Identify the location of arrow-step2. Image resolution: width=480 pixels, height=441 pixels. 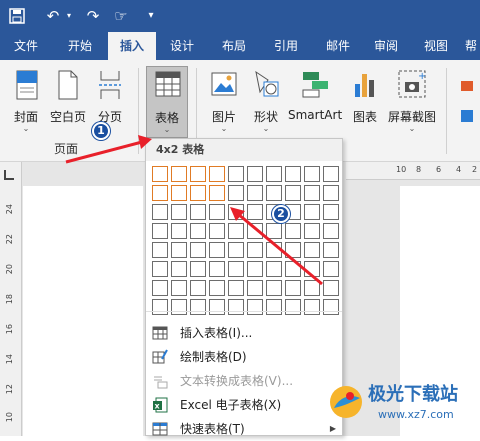
(280, 249).